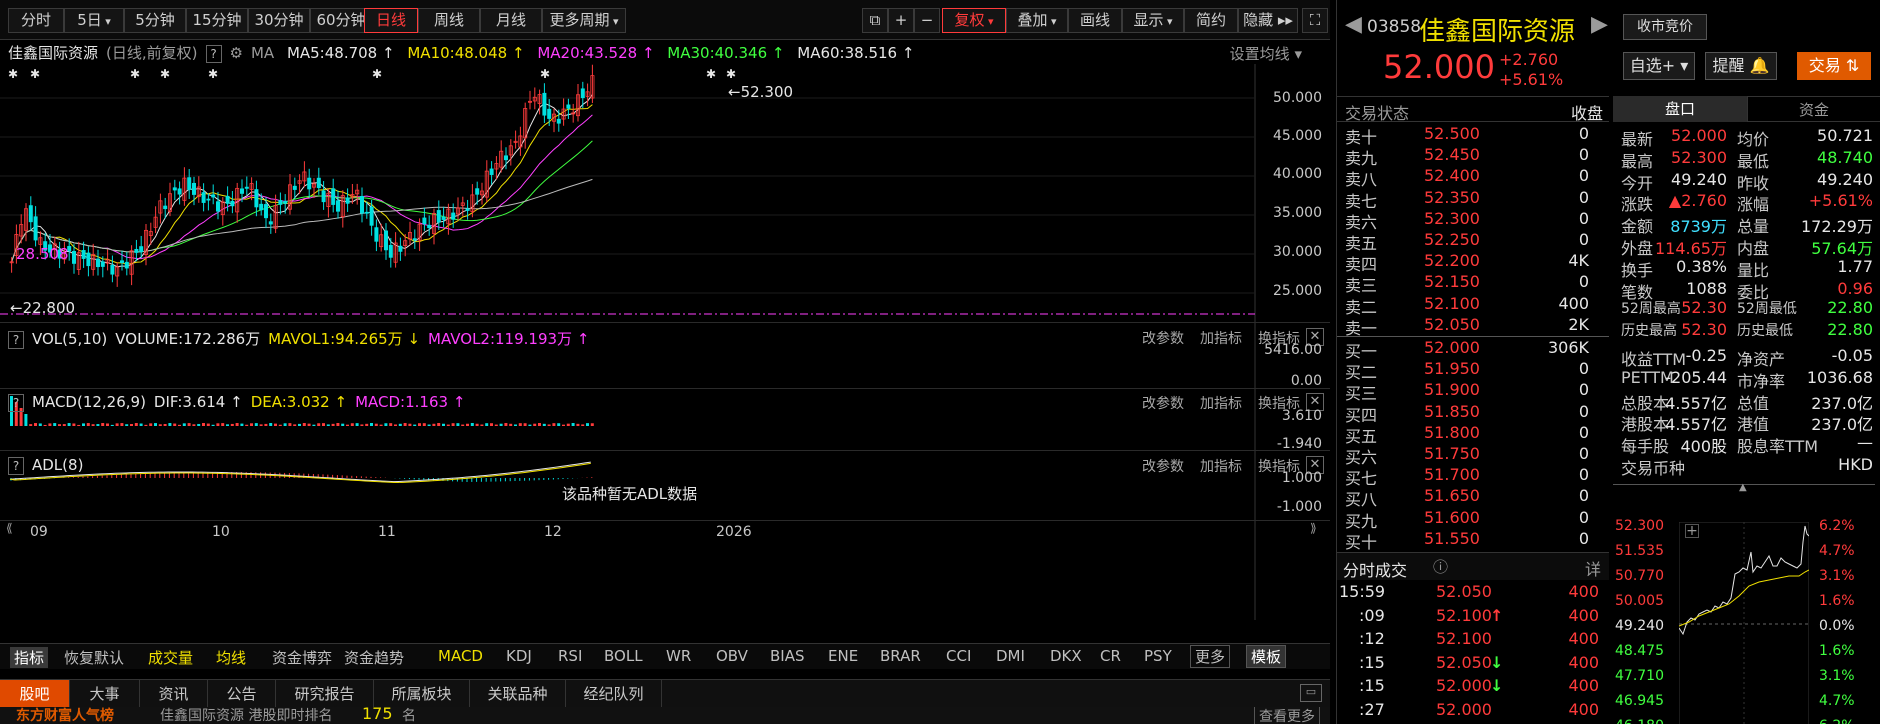 This screenshot has width=1880, height=724. Describe the element at coordinates (29, 657) in the screenshot. I see `indicator-tab-0: 指标` at that location.